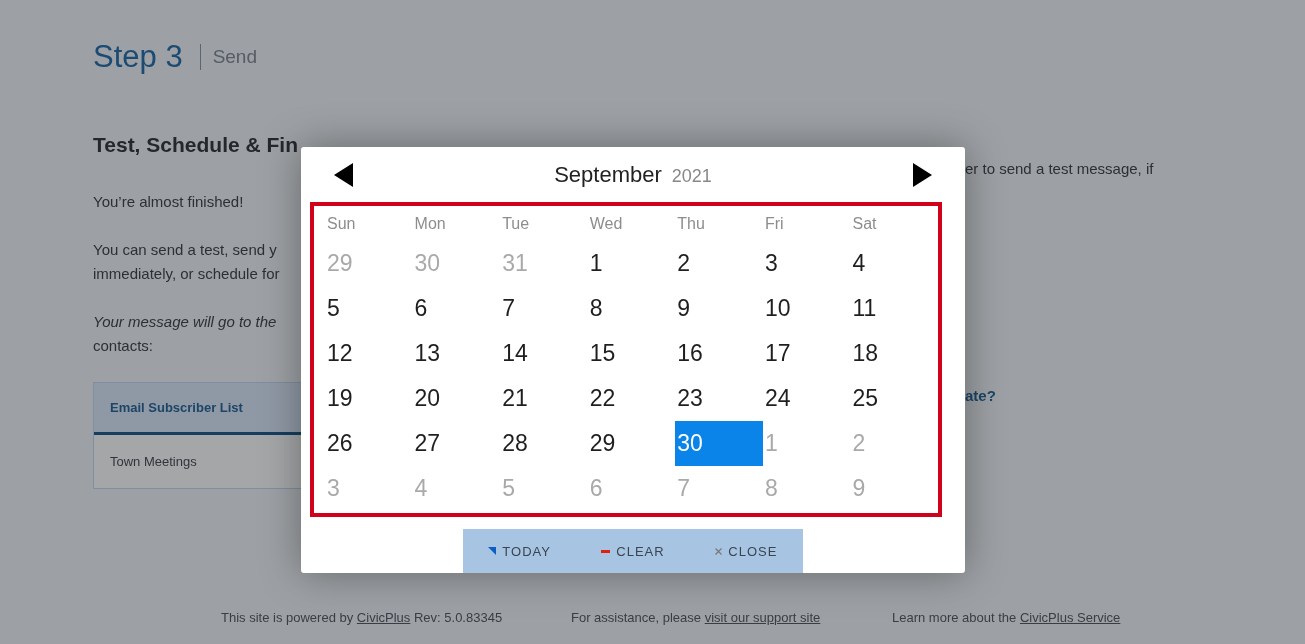 The height and width of the screenshot is (644, 1305). What do you see at coordinates (544, 308) in the screenshot?
I see `day-cell: 7` at bounding box center [544, 308].